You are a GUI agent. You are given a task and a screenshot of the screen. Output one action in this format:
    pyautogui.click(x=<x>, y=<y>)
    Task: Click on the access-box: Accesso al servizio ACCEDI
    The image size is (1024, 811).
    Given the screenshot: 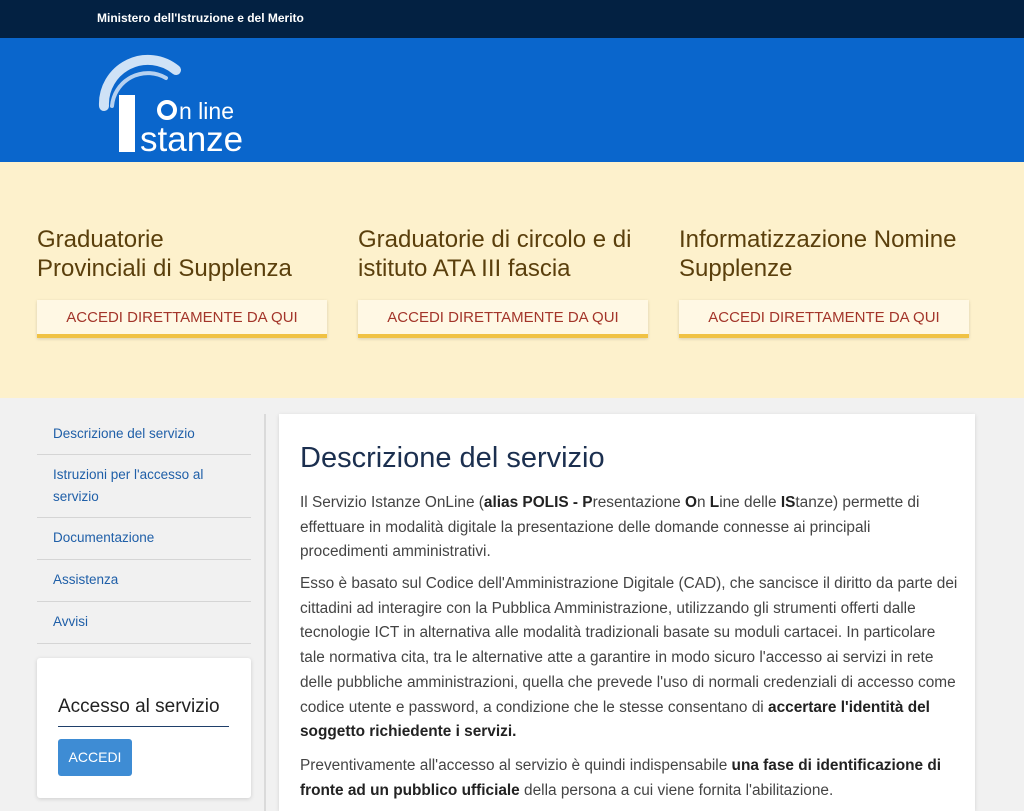 What is the action you would take?
    pyautogui.click(x=144, y=728)
    